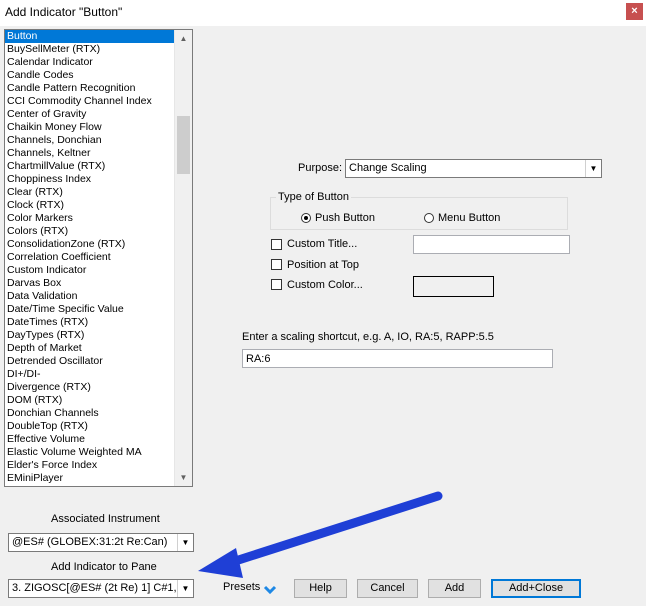  I want to click on list-item: Donchian Channels, so click(90, 413).